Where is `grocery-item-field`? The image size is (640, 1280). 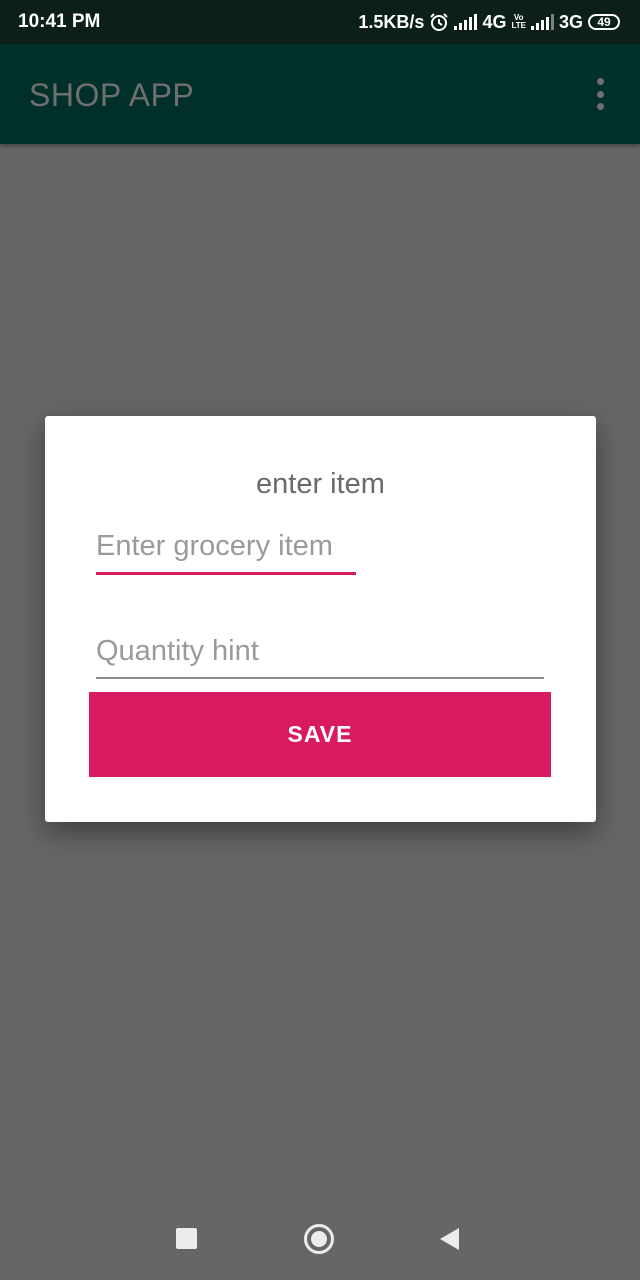
grocery-item-field is located at coordinates (226, 550).